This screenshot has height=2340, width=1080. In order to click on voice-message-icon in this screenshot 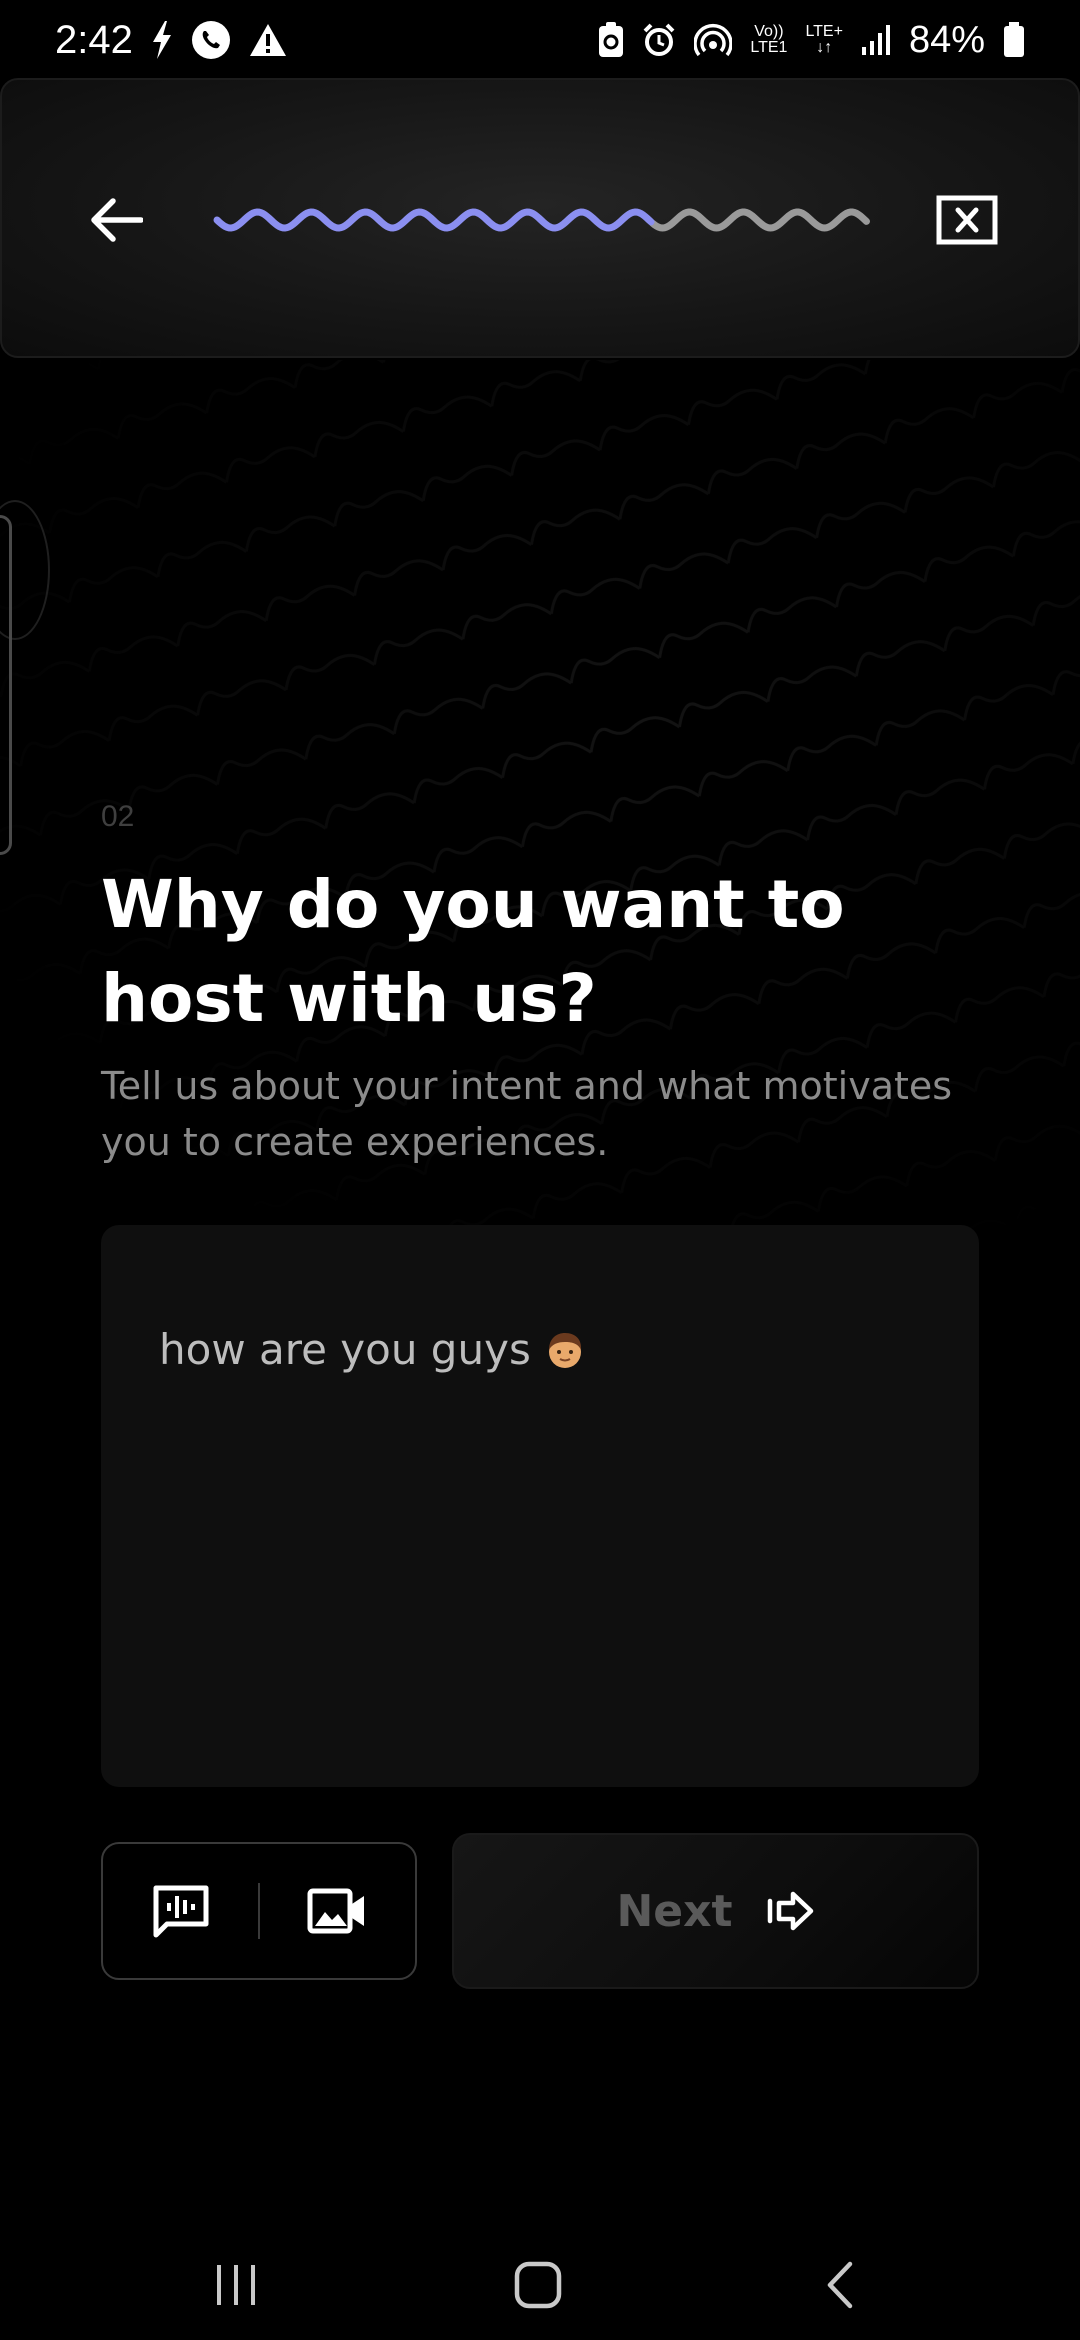, I will do `click(180, 1911)`.